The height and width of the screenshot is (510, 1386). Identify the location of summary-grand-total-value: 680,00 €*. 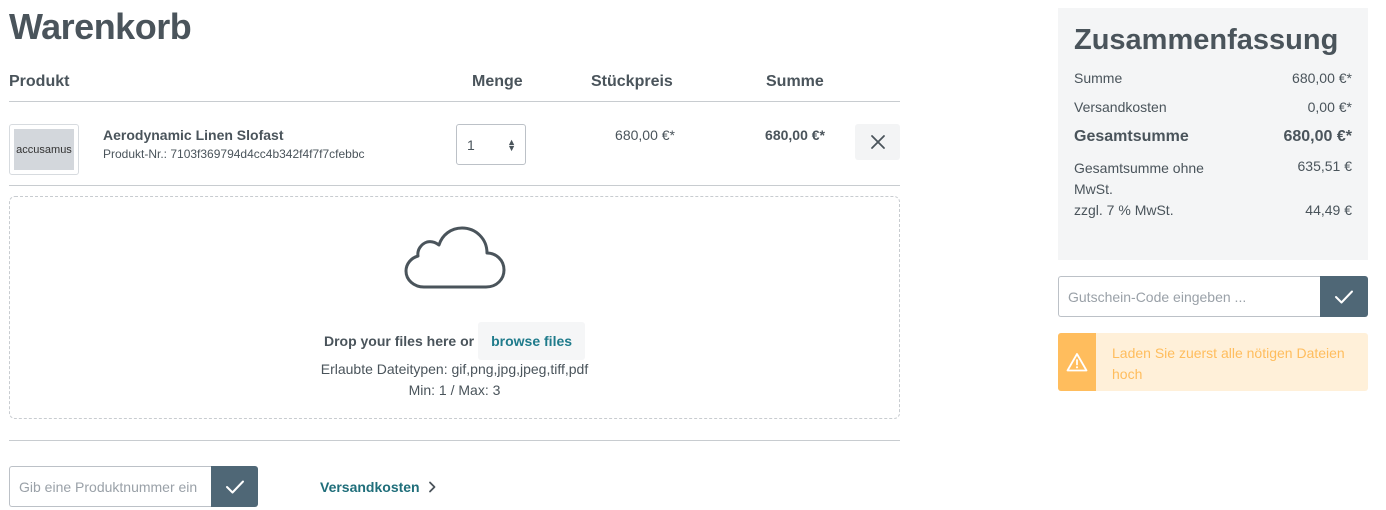
(1317, 136).